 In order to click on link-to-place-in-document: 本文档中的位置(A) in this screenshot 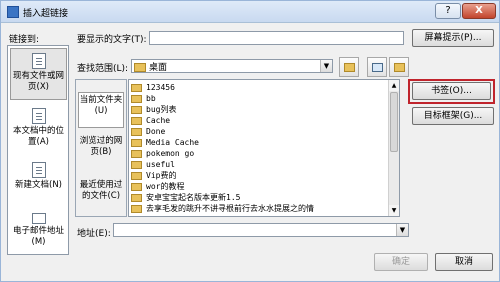, I will do `click(38, 130)`.